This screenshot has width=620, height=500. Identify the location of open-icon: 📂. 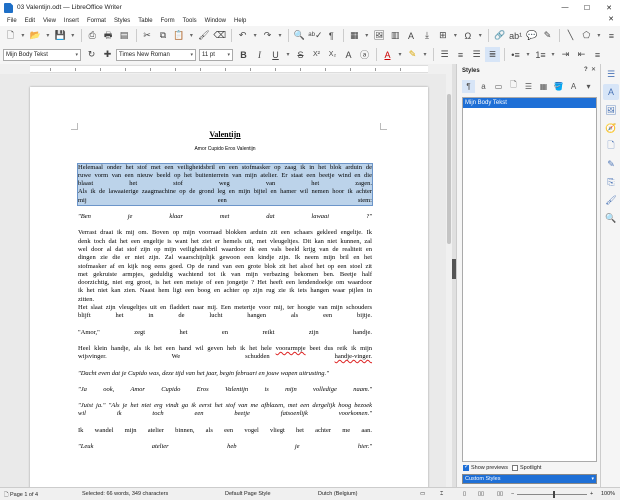
(35, 35).